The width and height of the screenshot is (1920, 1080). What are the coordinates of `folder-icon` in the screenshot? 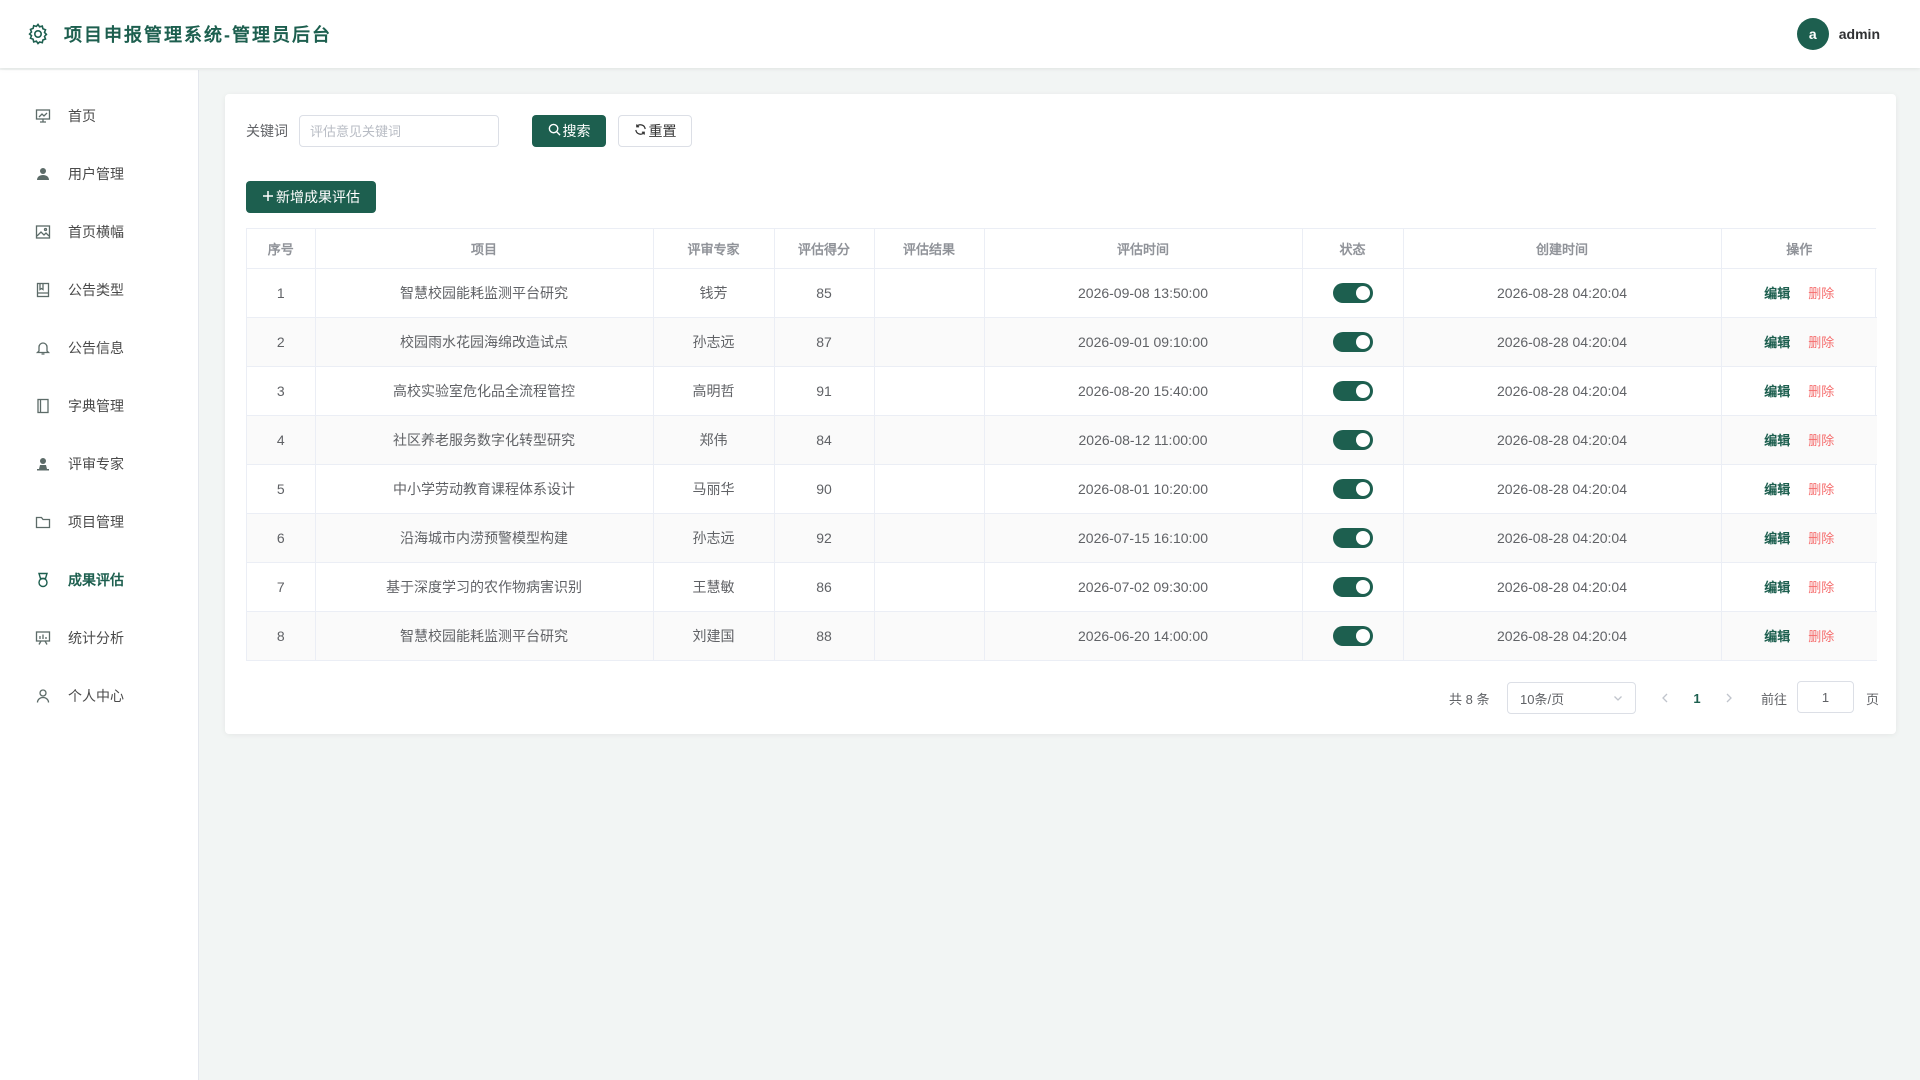 It's located at (43, 522).